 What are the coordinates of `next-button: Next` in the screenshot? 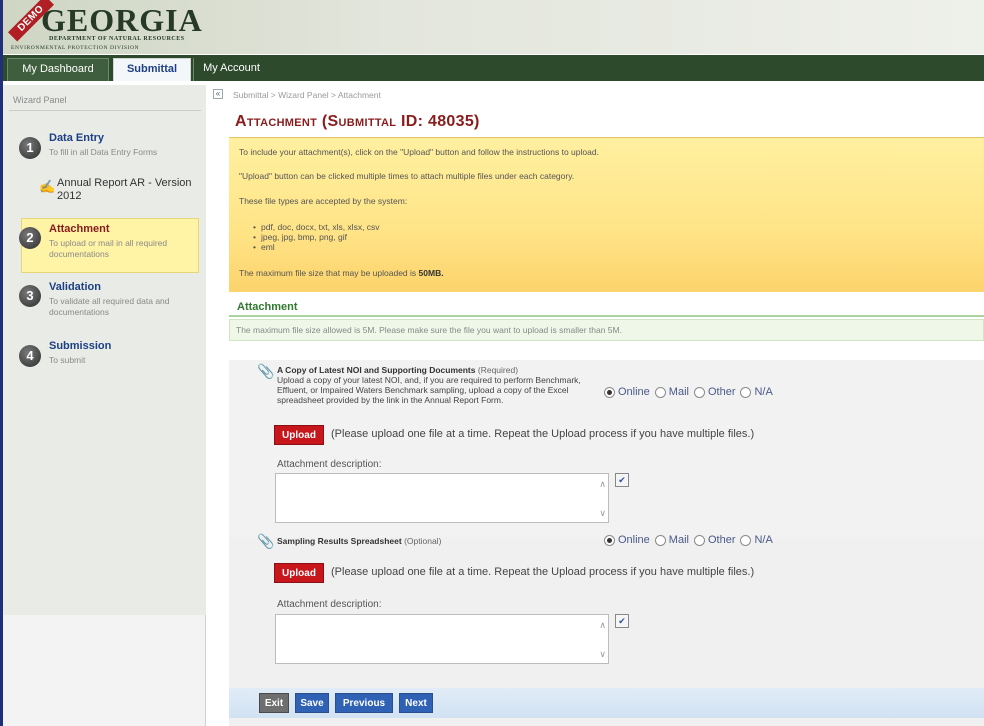 It's located at (416, 703).